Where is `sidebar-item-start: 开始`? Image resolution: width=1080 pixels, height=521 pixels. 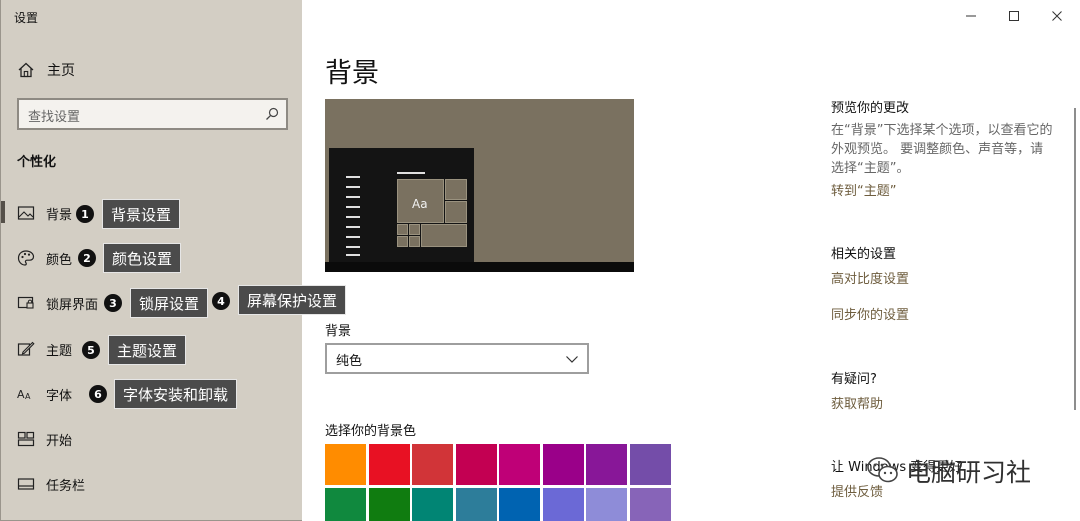
sidebar-item-start: 开始 is located at coordinates (152, 439).